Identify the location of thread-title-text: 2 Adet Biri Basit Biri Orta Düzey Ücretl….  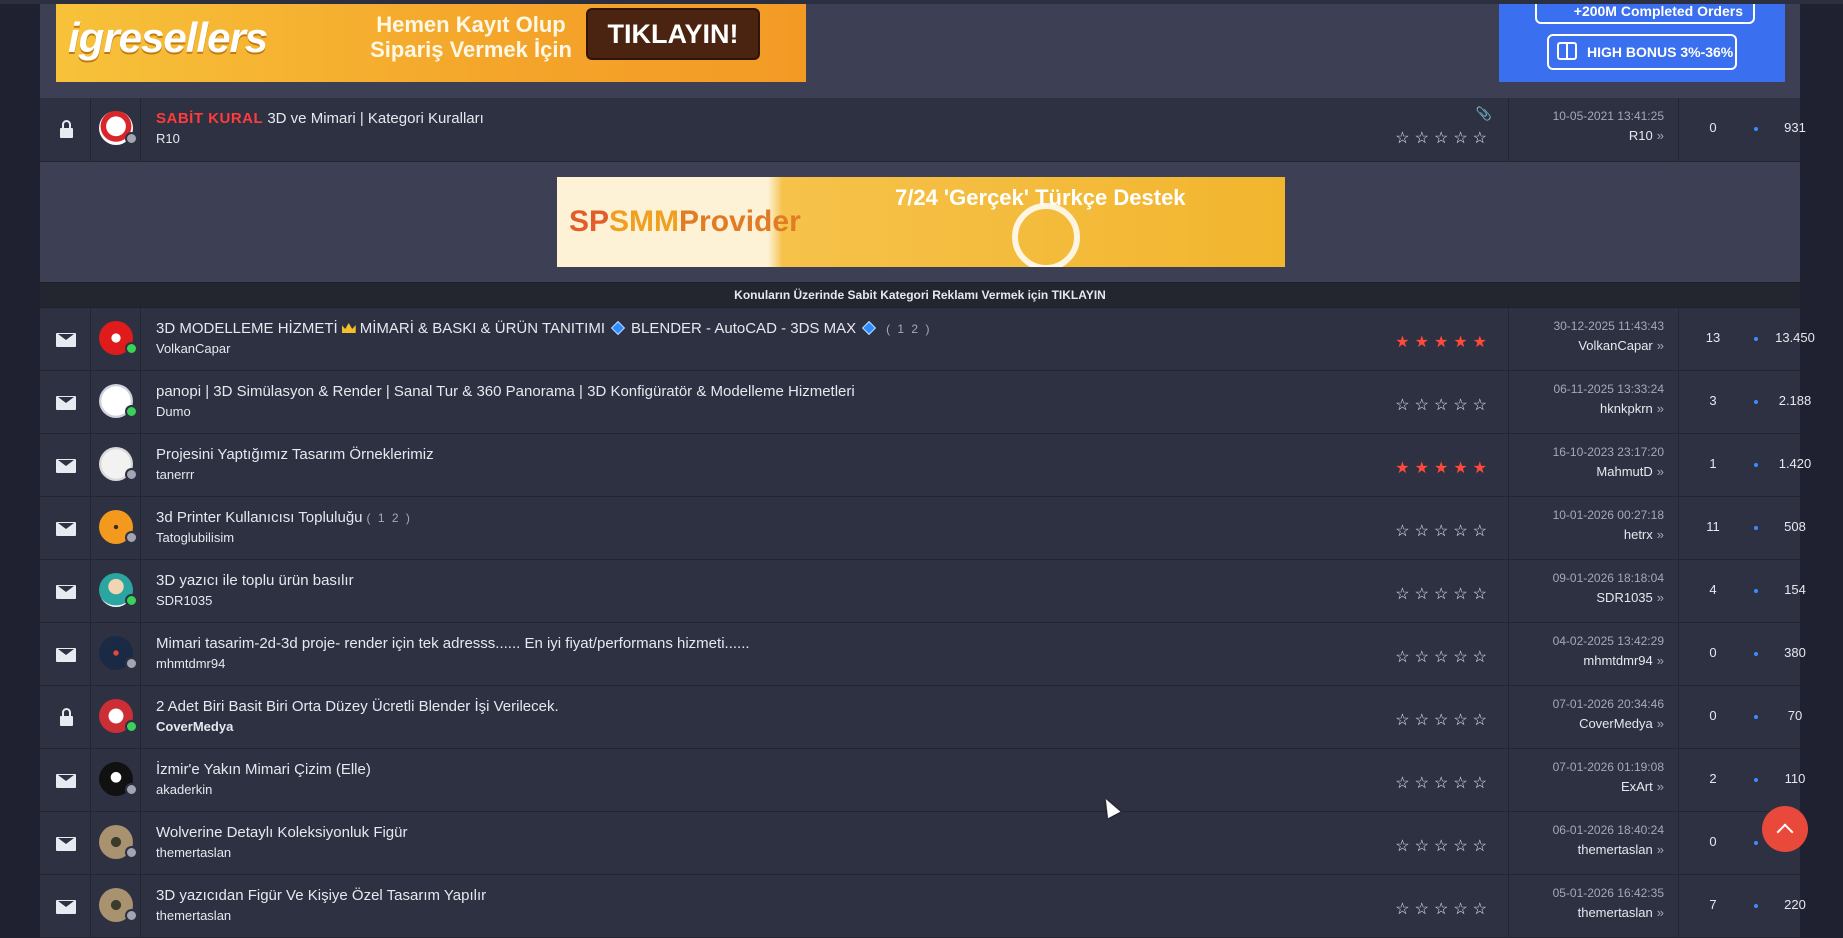
(357, 706).